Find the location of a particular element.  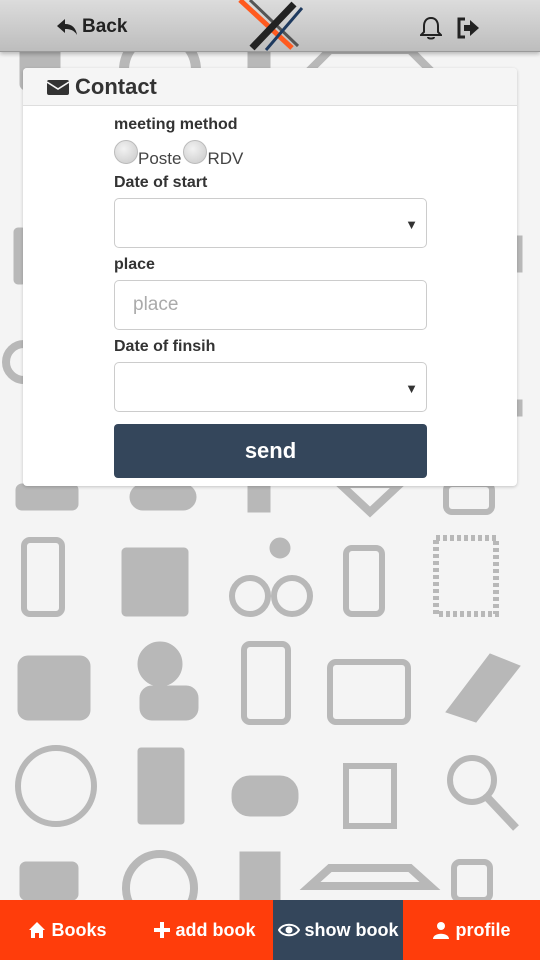

eye-icon is located at coordinates (288, 930).